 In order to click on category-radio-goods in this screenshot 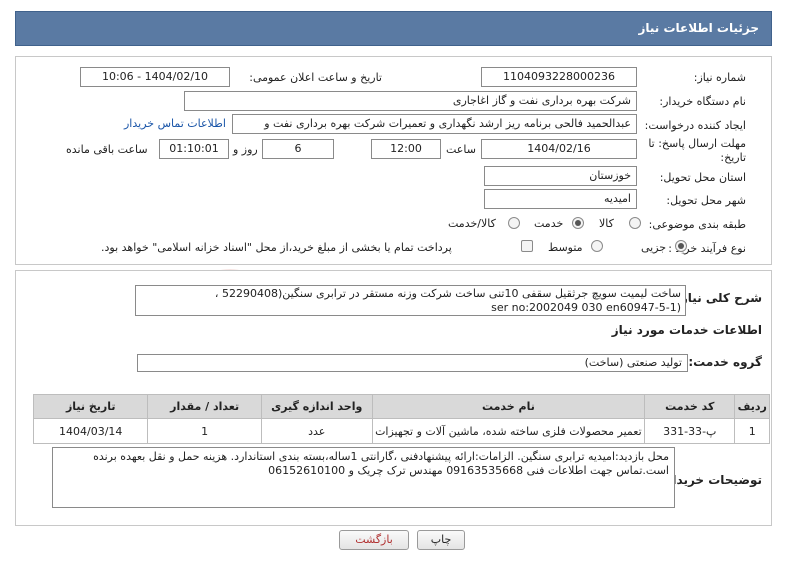, I will do `click(635, 223)`.